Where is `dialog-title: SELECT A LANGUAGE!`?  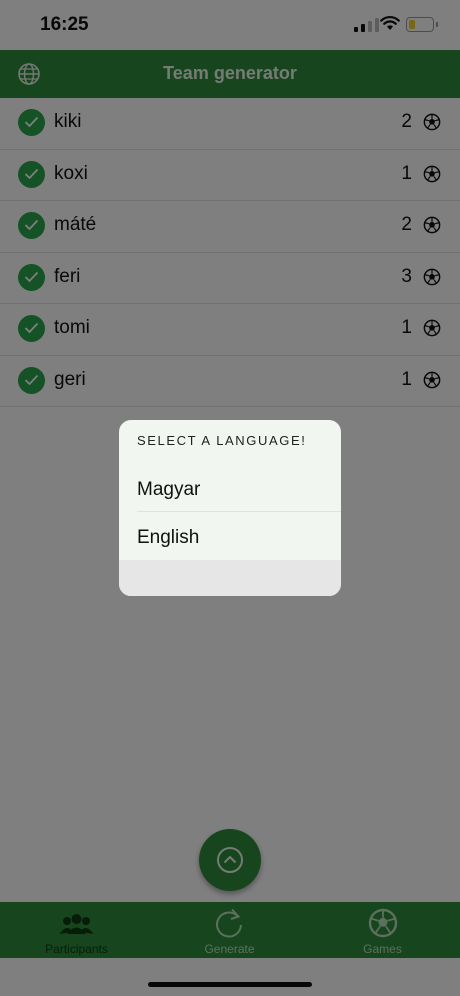 dialog-title: SELECT A LANGUAGE! is located at coordinates (222, 440).